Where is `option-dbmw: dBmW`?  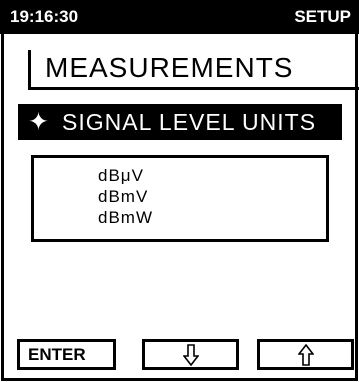 option-dbmw: dBmW is located at coordinates (125, 218).